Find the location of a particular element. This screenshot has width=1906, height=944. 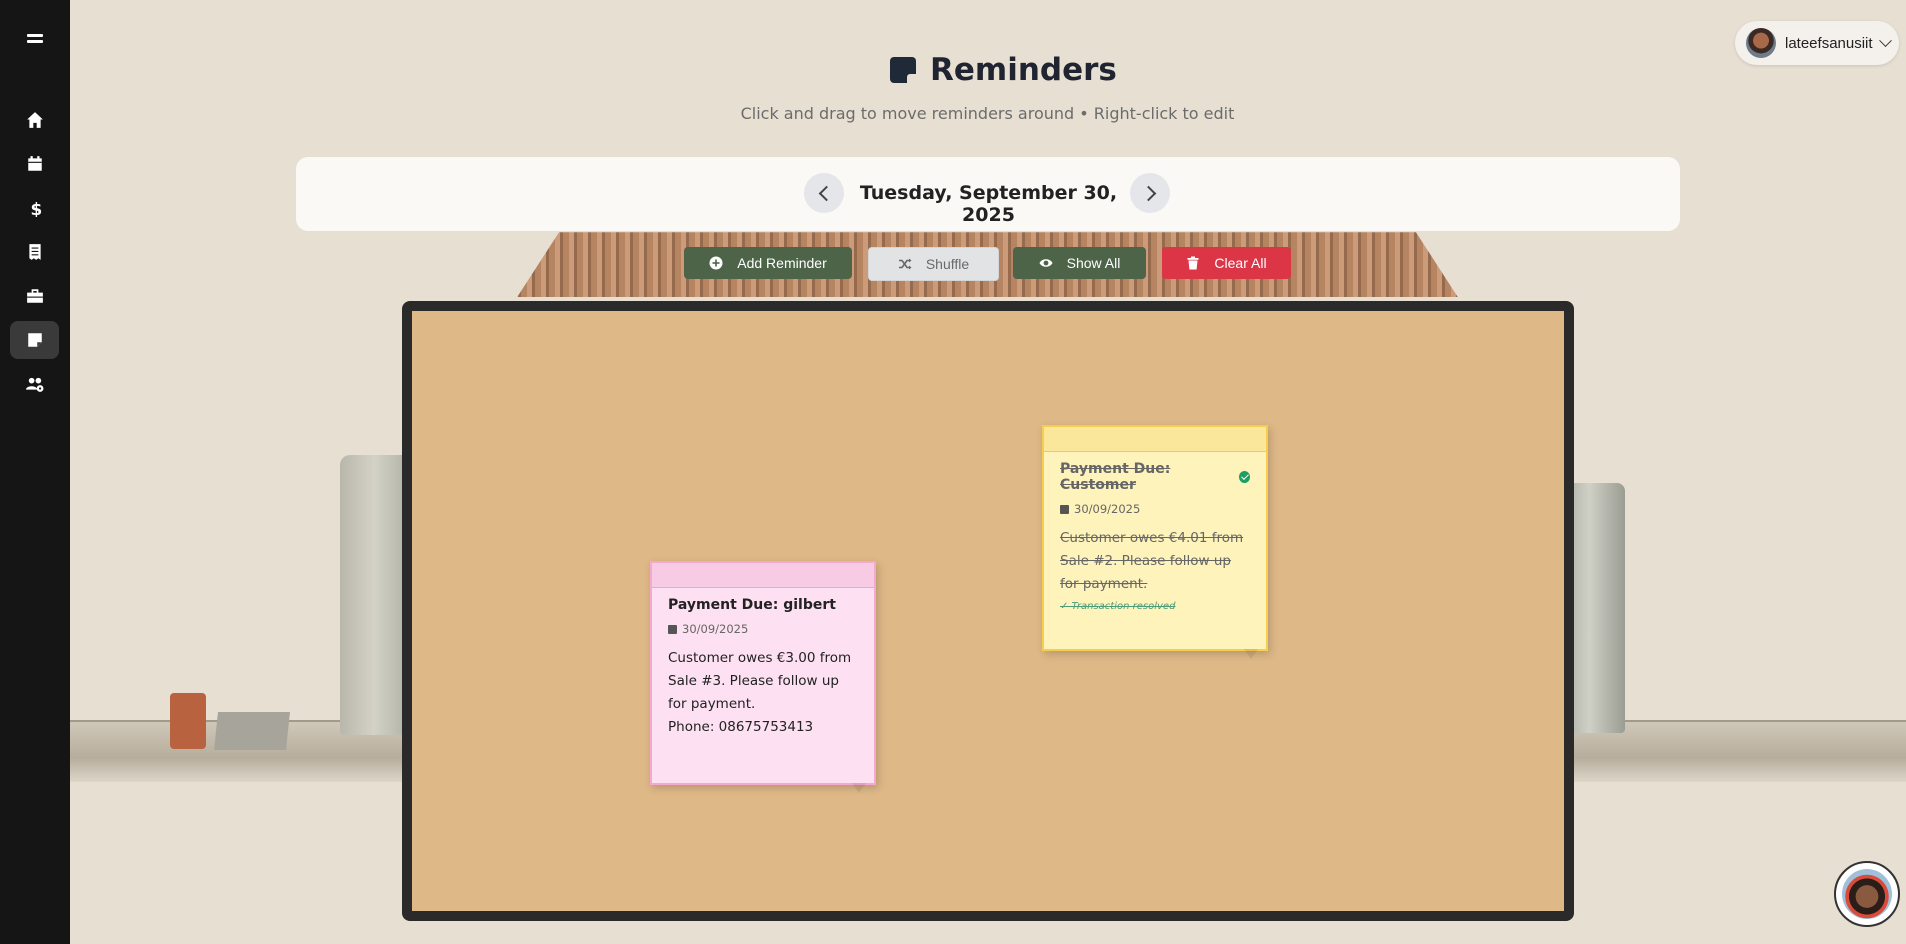

assistant-avatar is located at coordinates (1867, 894).